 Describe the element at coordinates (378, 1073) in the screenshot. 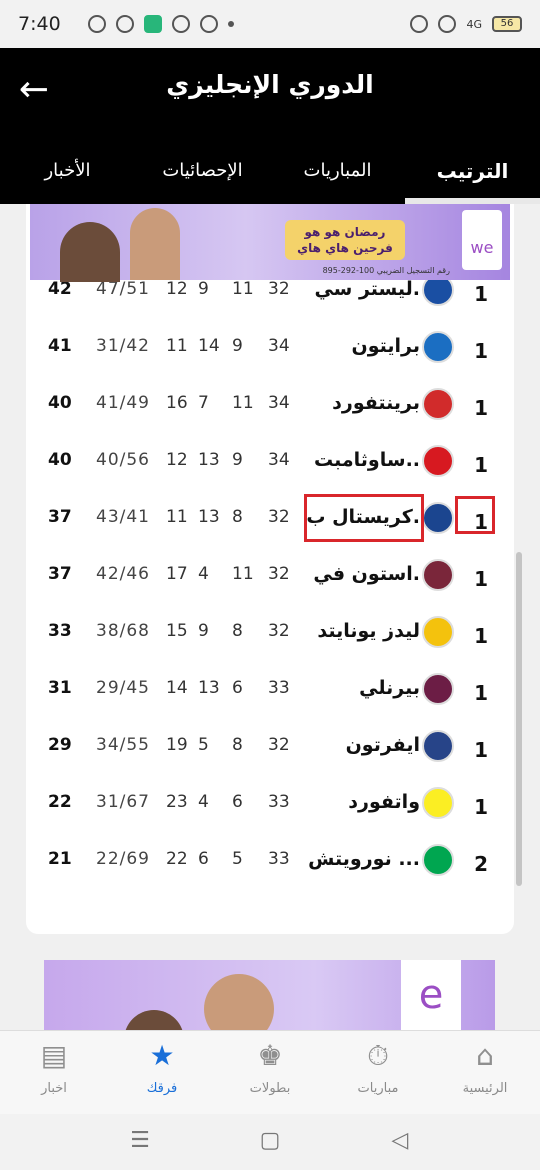

I see `nav-matches: ⏱ مباريات` at that location.